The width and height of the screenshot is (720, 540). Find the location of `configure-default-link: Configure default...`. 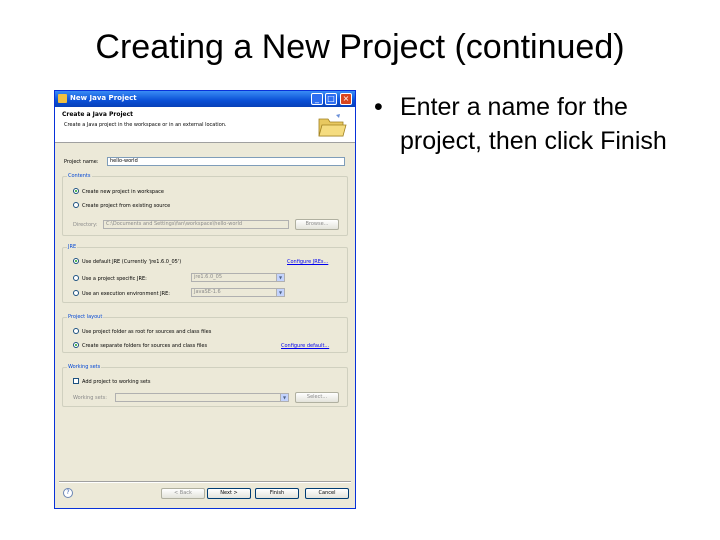

configure-default-link: Configure default... is located at coordinates (305, 346).